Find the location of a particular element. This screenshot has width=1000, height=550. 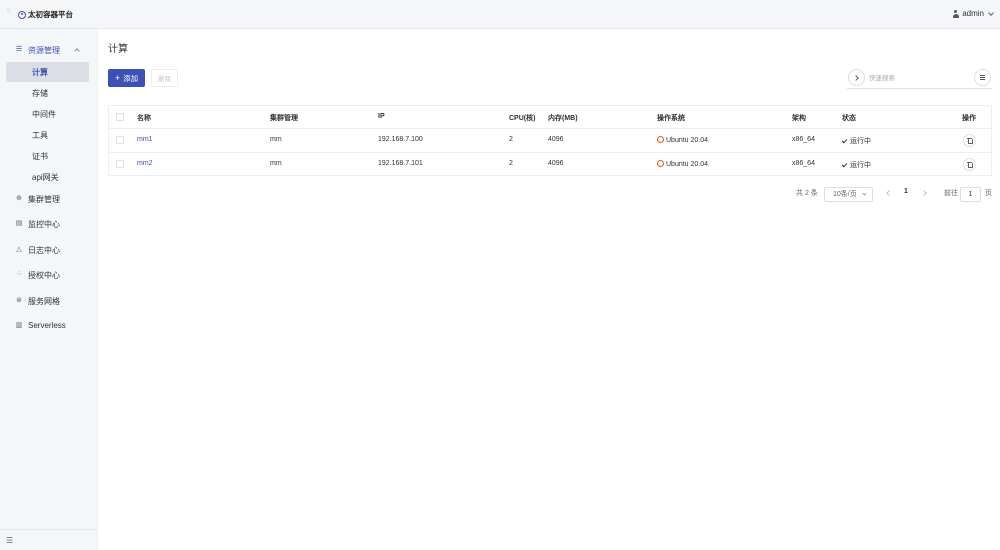

cluster-icon: ⊕ is located at coordinates (19, 198).